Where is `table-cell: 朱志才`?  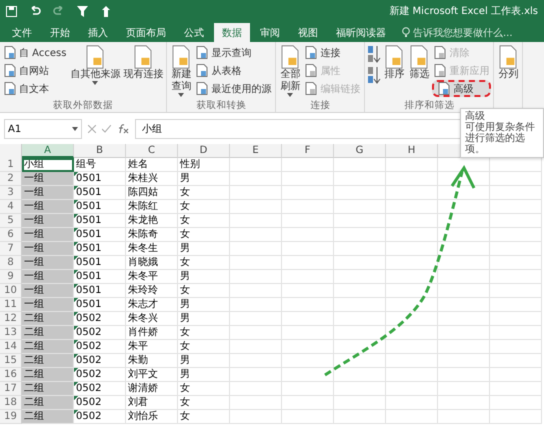 table-cell: 朱志才 is located at coordinates (152, 305).